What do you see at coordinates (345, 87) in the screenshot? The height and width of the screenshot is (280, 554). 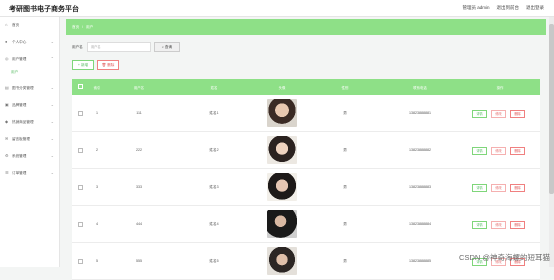 I see `column-header-gender: 性别` at bounding box center [345, 87].